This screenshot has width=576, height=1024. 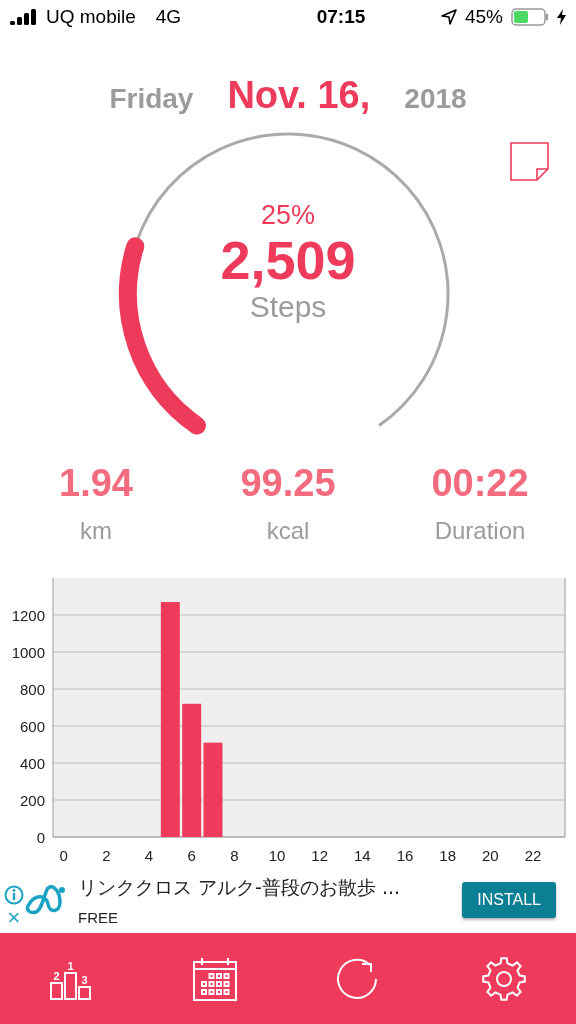 I want to click on weekday-label: Friday, so click(x=151, y=99).